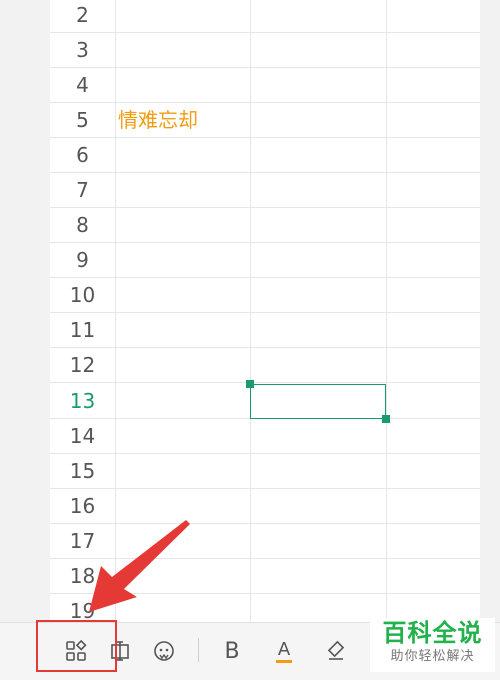 The image size is (500, 680). I want to click on watermark: 百科全说 助你轻松解决, so click(432, 645).